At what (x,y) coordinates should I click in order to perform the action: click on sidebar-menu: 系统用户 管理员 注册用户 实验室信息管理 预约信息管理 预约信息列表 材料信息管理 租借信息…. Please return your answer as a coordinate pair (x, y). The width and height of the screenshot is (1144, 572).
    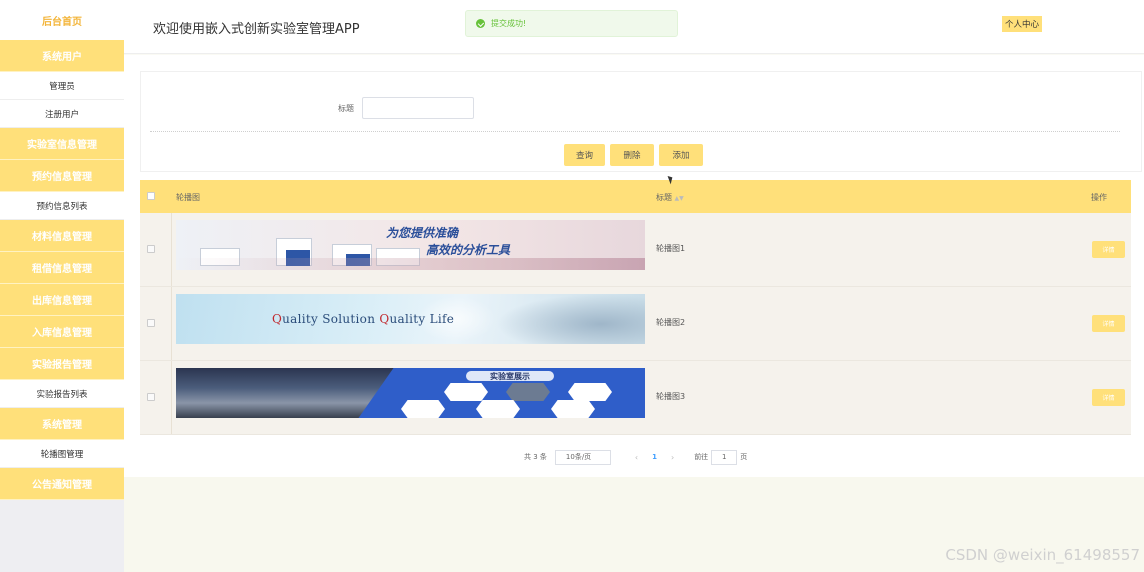
    Looking at the image, I should click on (62, 270).